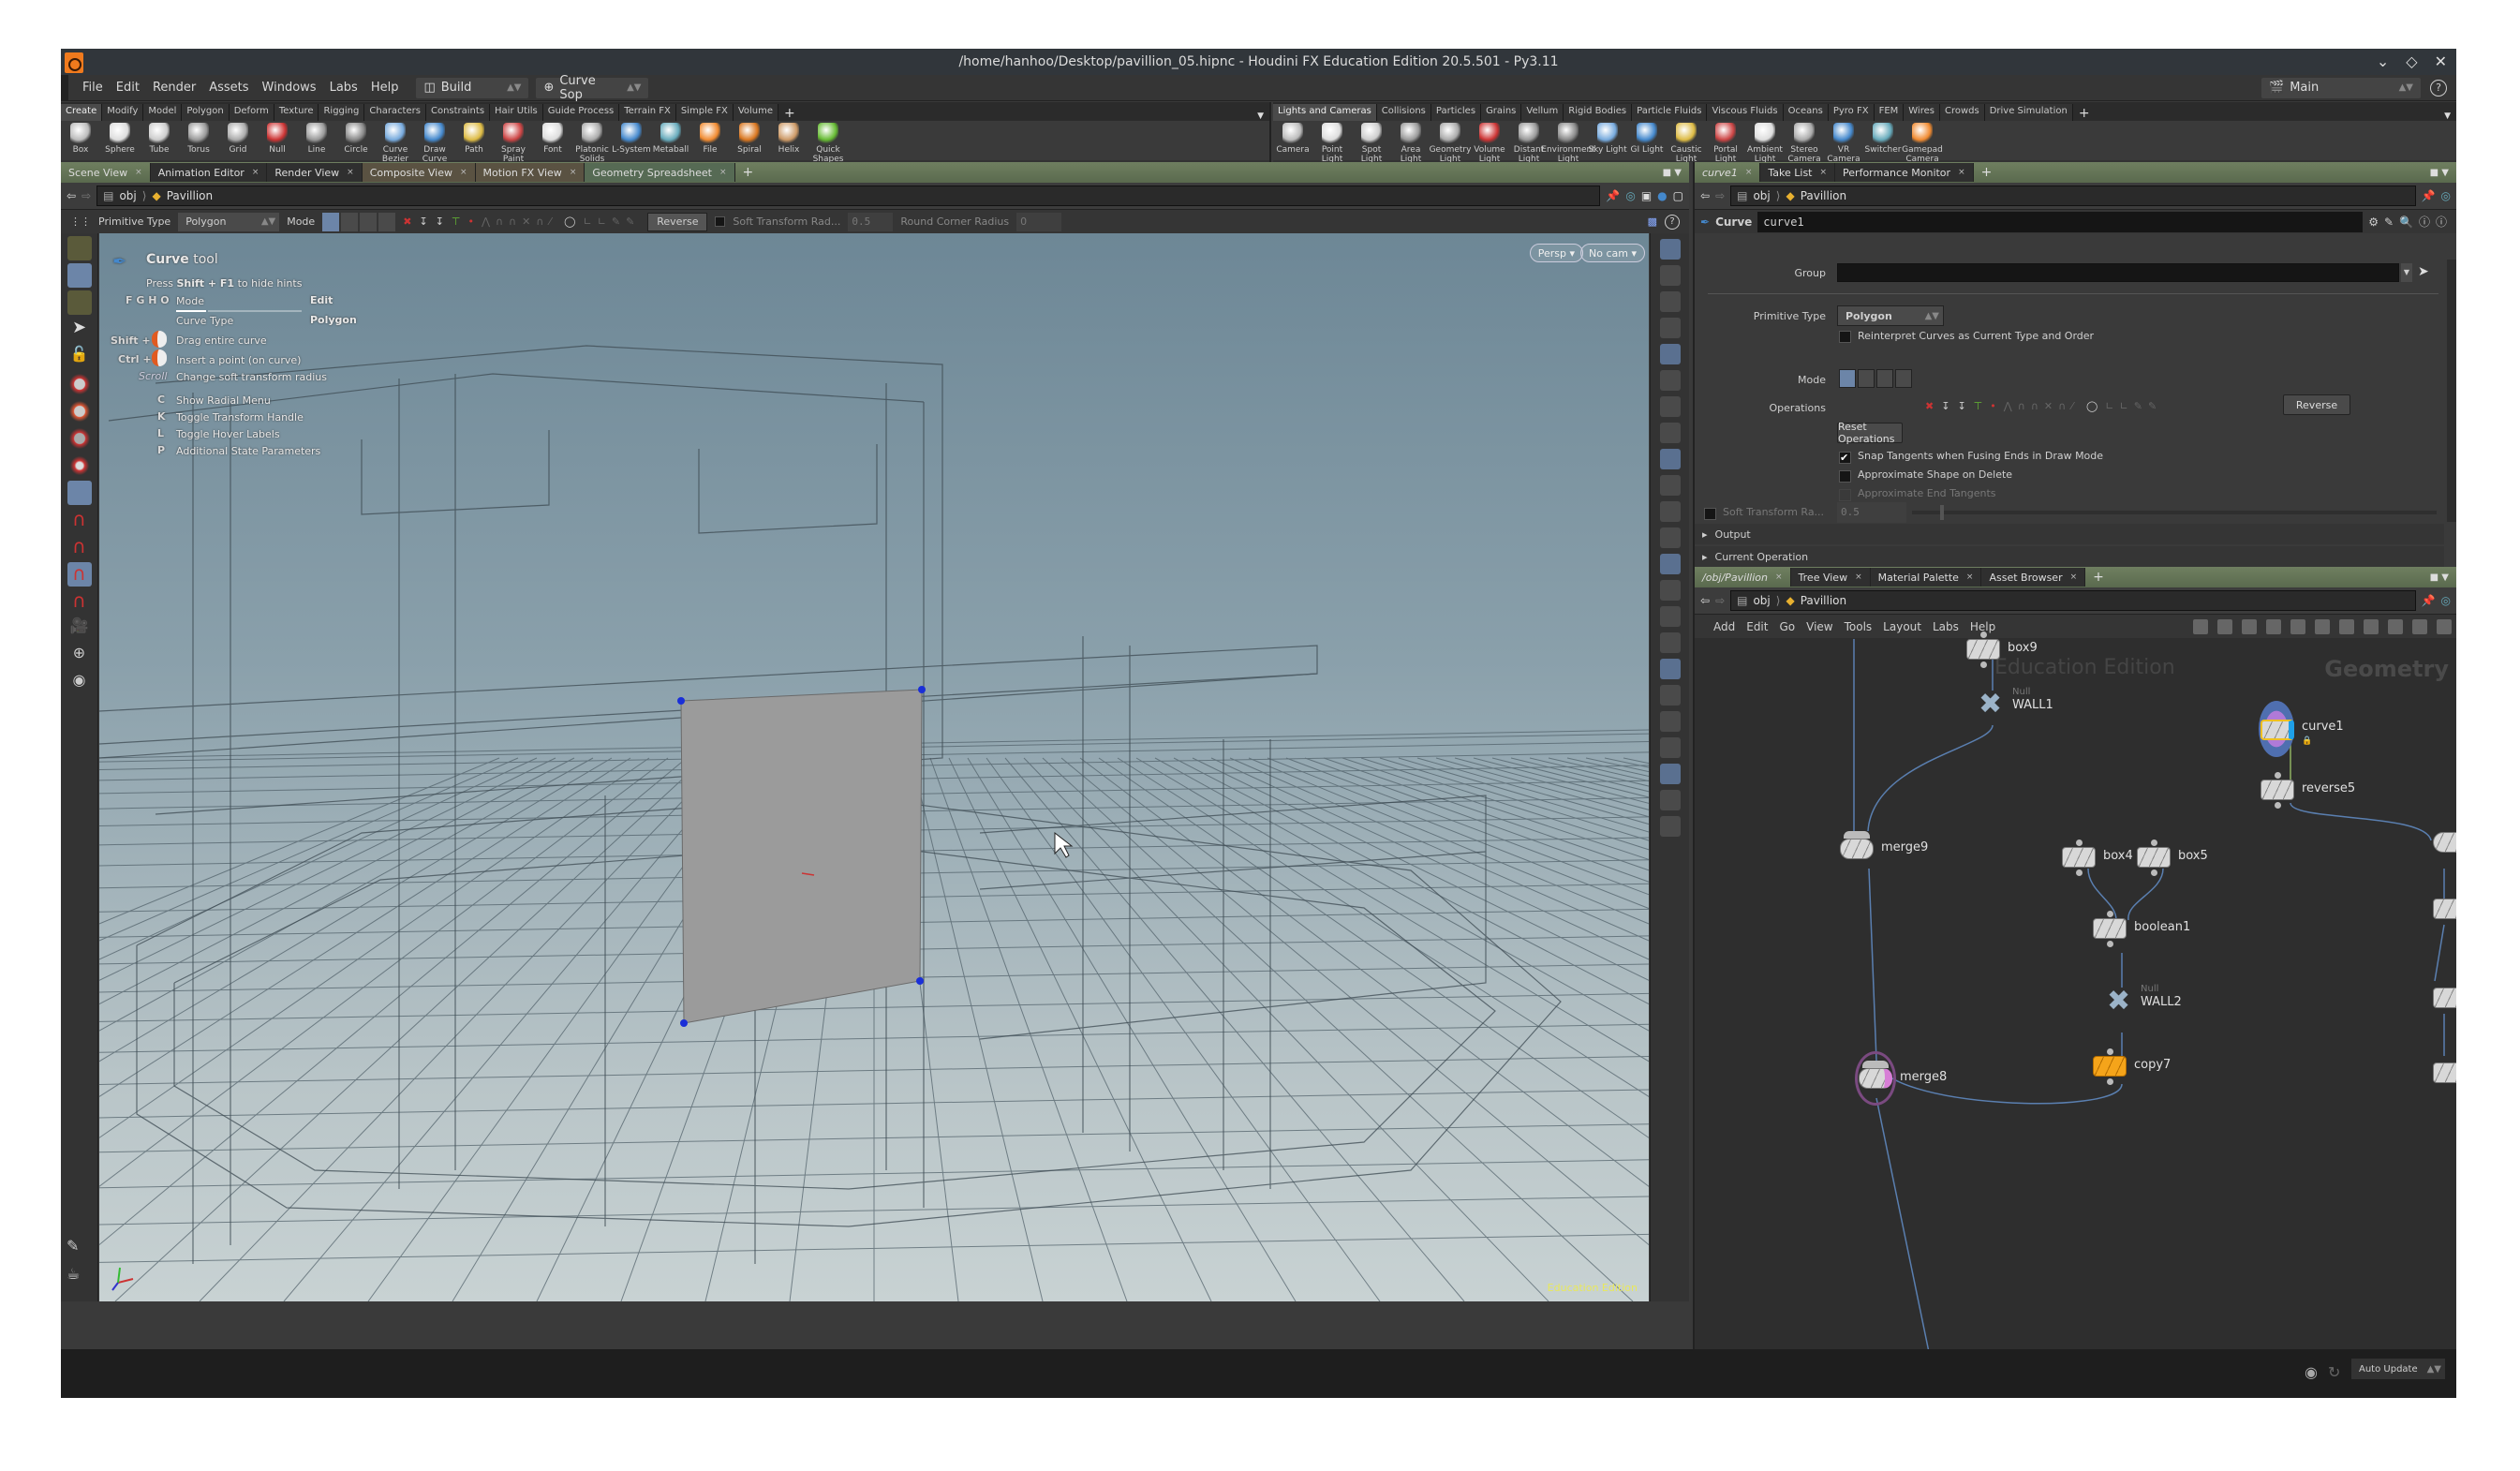  I want to click on pane-tab: Animation Editor ×, so click(209, 172).